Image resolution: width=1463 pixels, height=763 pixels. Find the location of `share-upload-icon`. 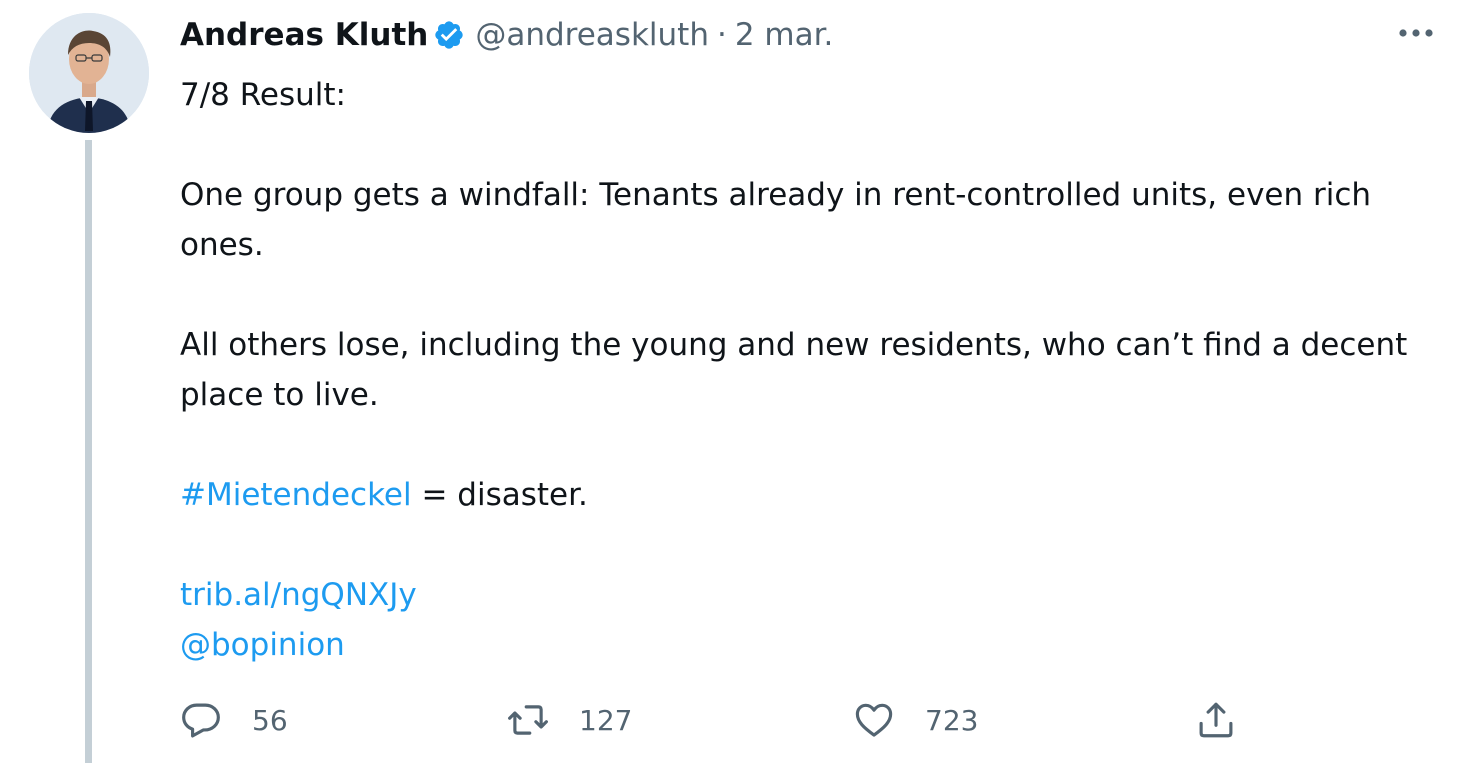

share-upload-icon is located at coordinates (1216, 720).